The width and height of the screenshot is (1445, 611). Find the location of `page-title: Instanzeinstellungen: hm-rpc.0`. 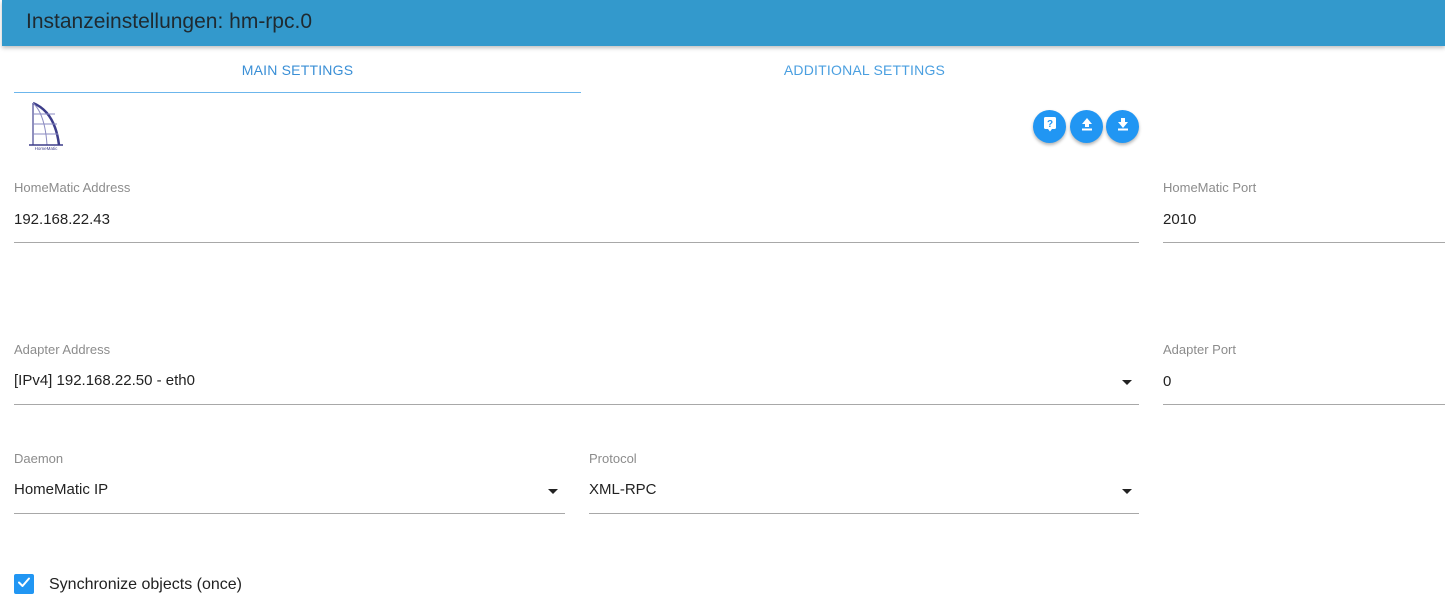

page-title: Instanzeinstellungen: hm-rpc.0 is located at coordinates (169, 21).